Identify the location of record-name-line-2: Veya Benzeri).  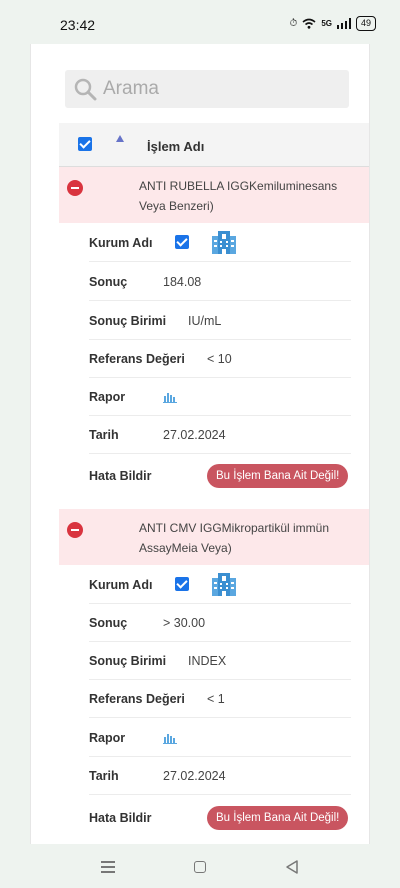
(176, 206).